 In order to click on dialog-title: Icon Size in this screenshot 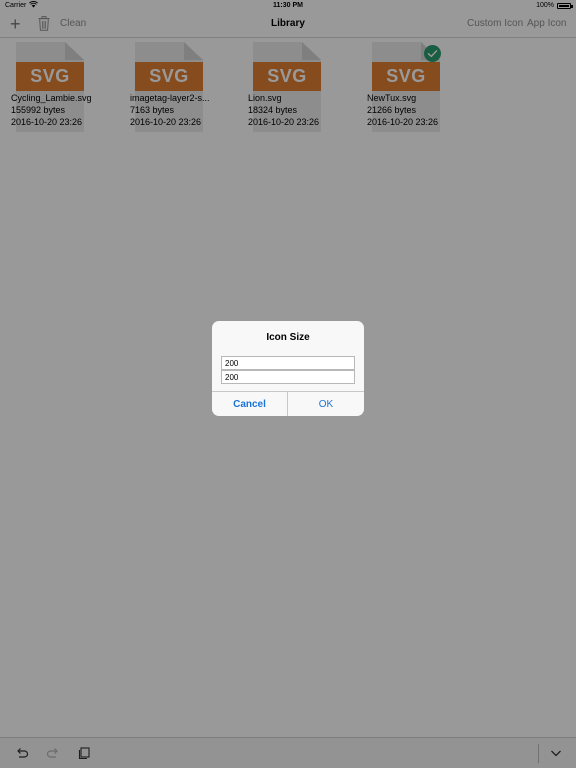, I will do `click(288, 337)`.